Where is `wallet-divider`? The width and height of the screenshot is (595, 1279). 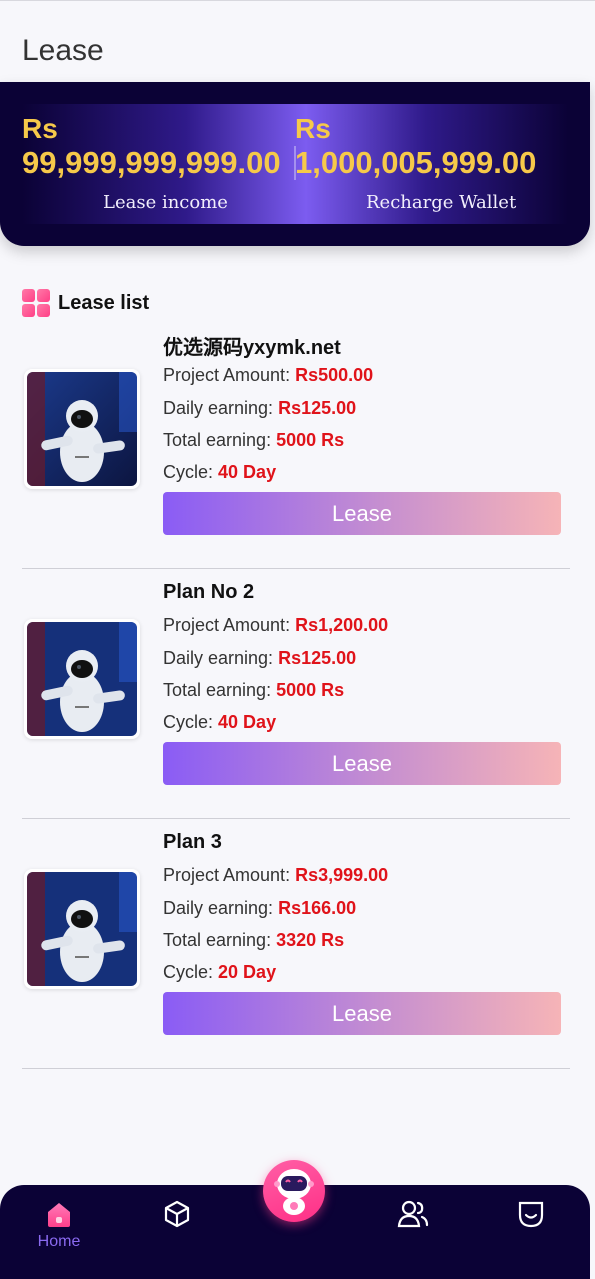
wallet-divider is located at coordinates (295, 163).